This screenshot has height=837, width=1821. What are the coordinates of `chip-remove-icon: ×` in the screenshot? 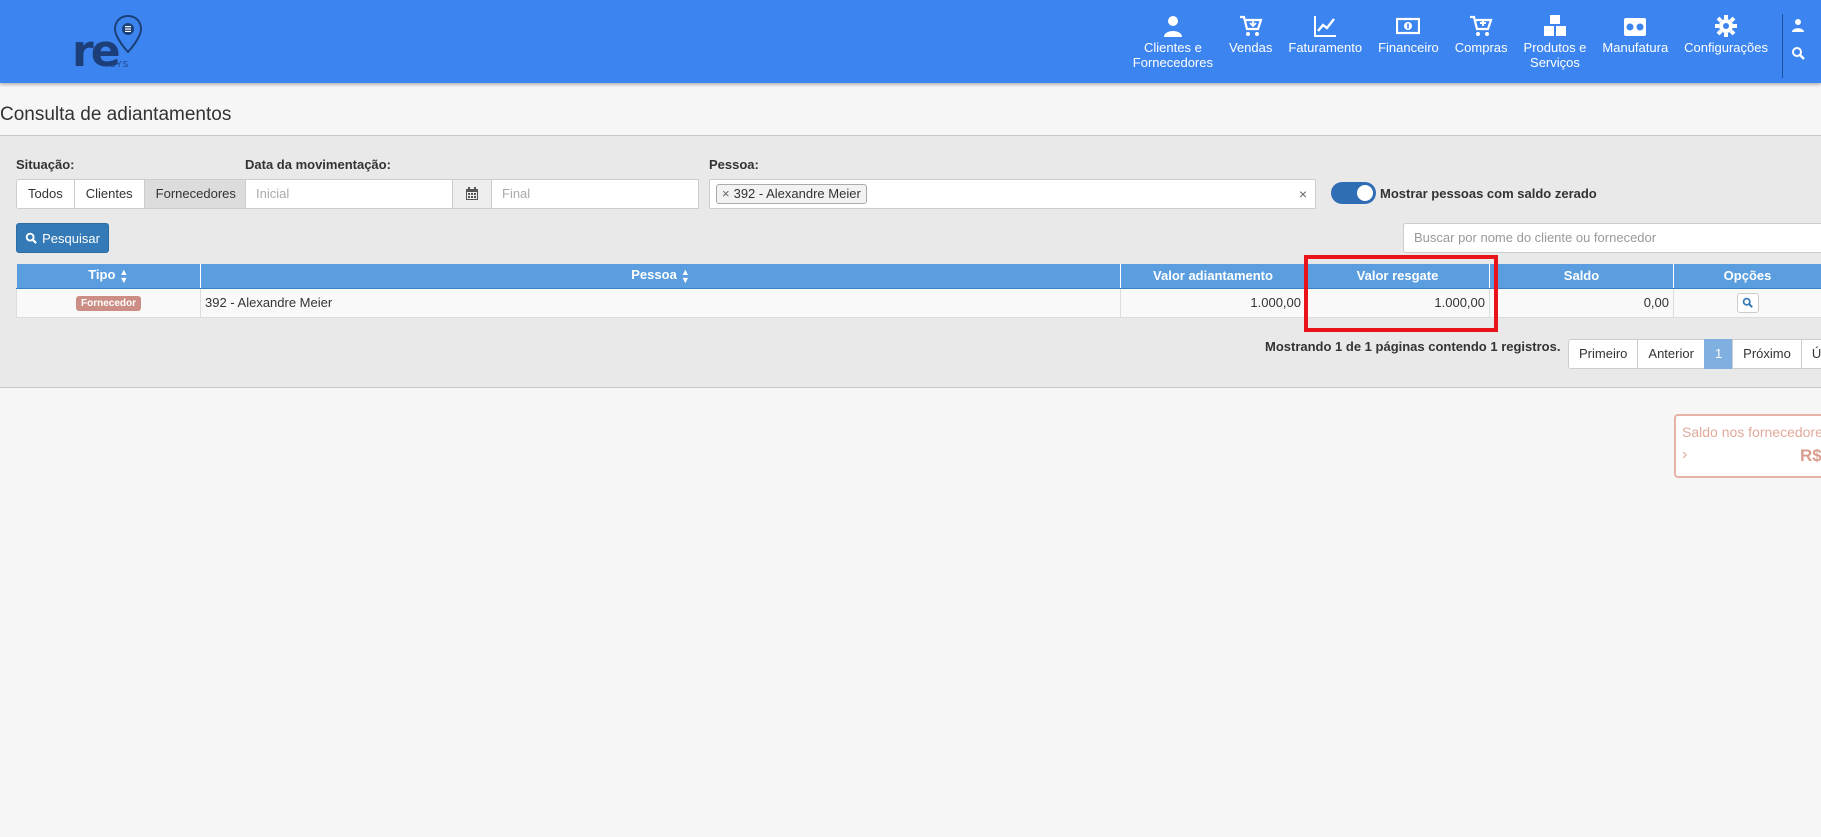 It's located at (726, 193).